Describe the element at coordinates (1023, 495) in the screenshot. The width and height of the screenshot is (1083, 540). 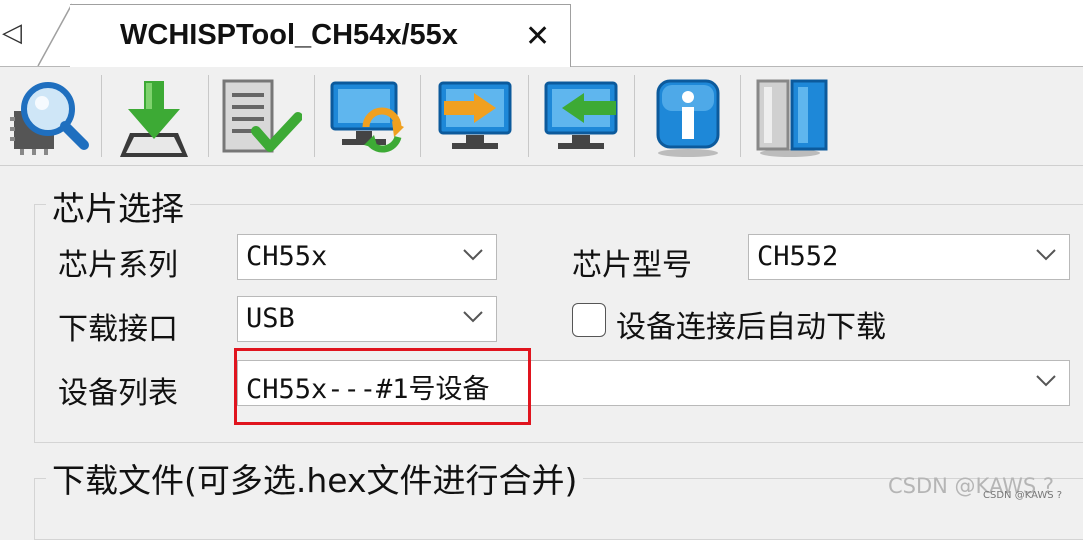
I see `watermark-small: CSDN @KAWS ?` at that location.